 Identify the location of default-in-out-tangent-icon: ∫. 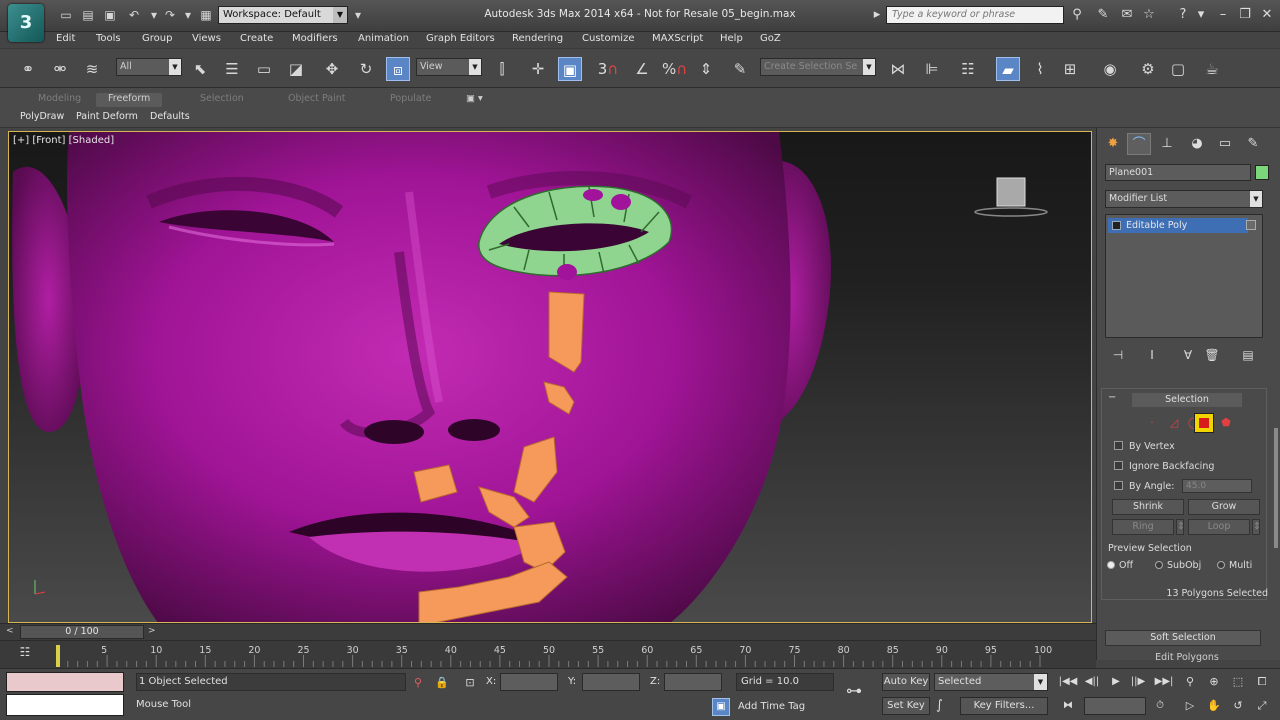
(939, 705).